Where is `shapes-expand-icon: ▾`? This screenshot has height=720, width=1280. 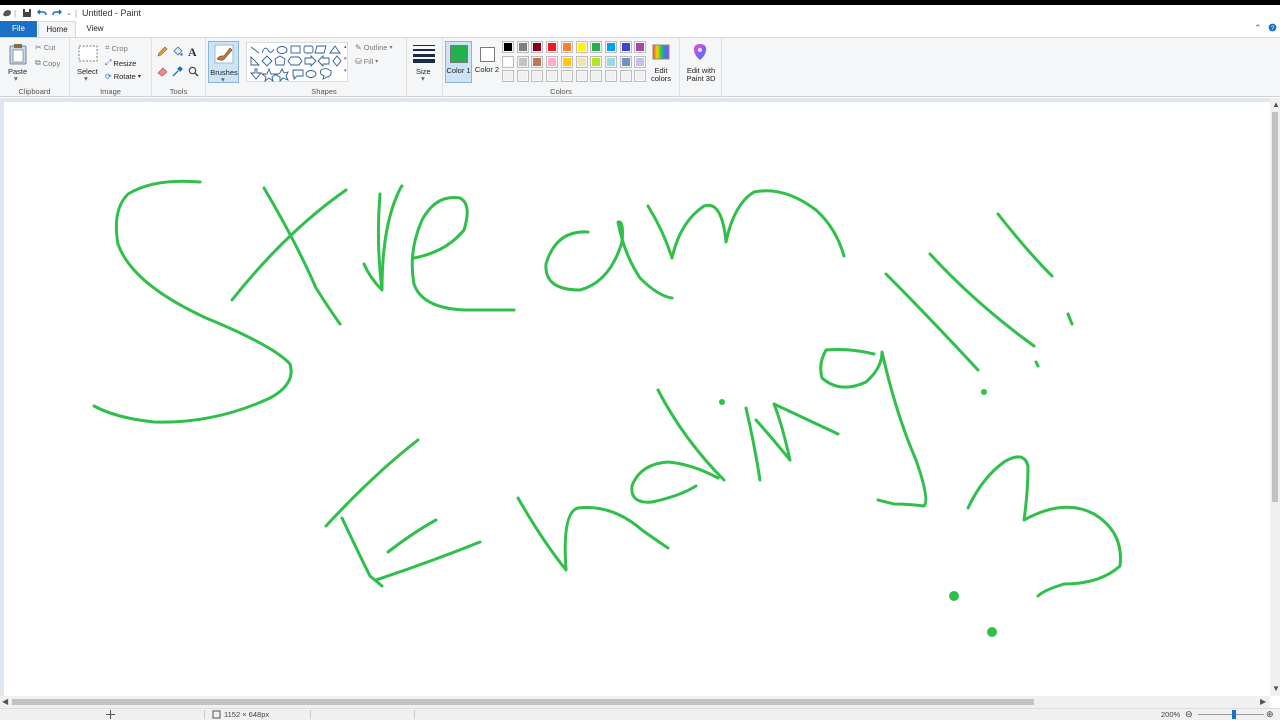 shapes-expand-icon: ▾ is located at coordinates (345, 71).